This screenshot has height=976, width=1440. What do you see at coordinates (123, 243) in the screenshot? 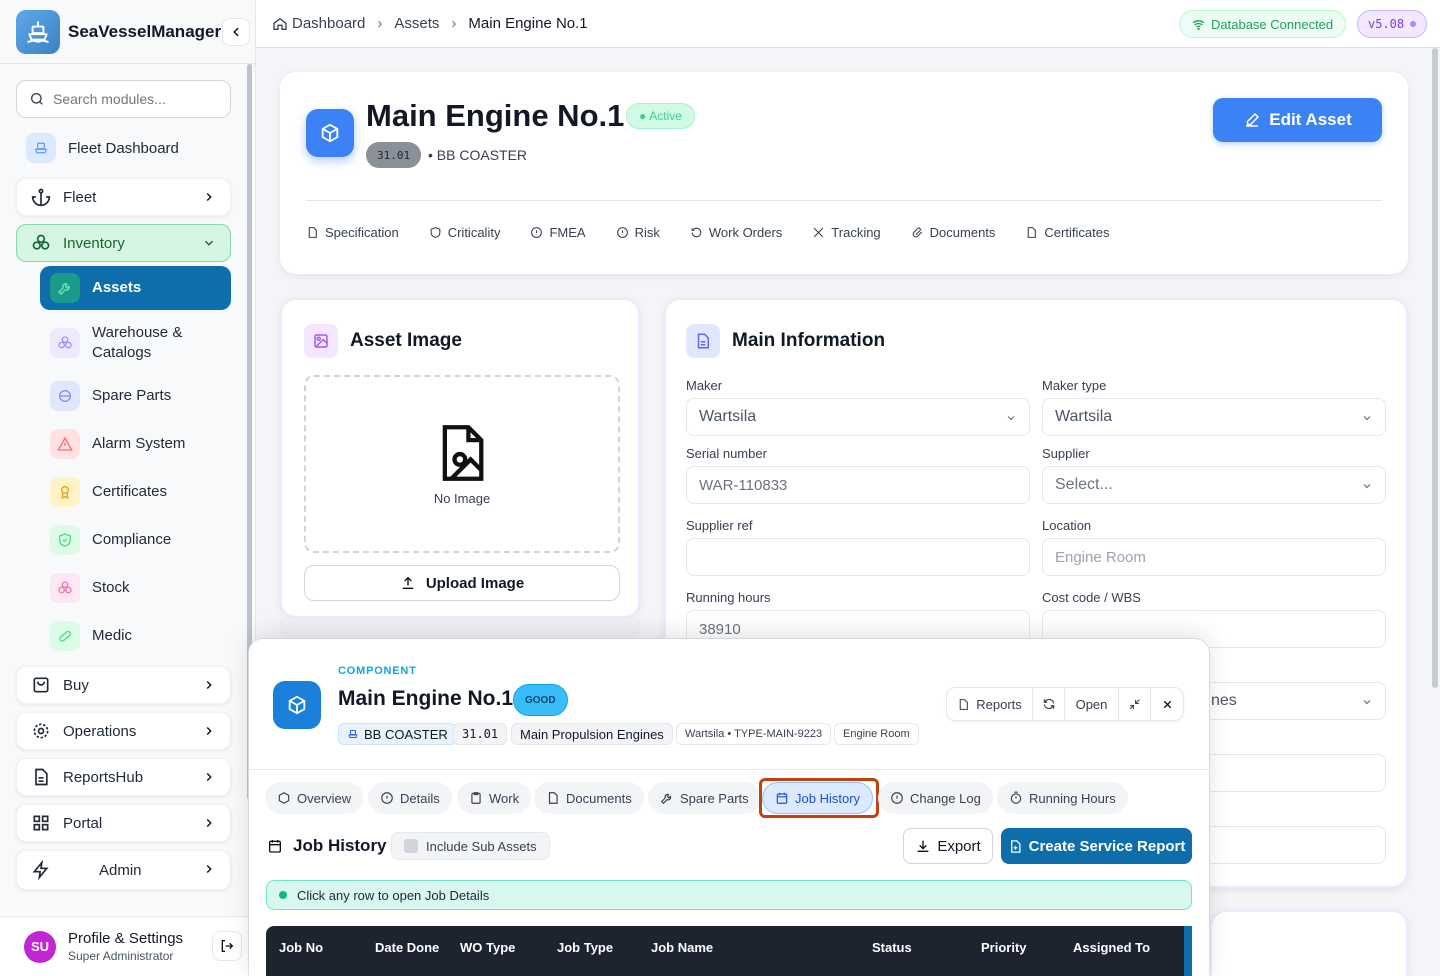
I see `nav-inventory: Inventory` at bounding box center [123, 243].